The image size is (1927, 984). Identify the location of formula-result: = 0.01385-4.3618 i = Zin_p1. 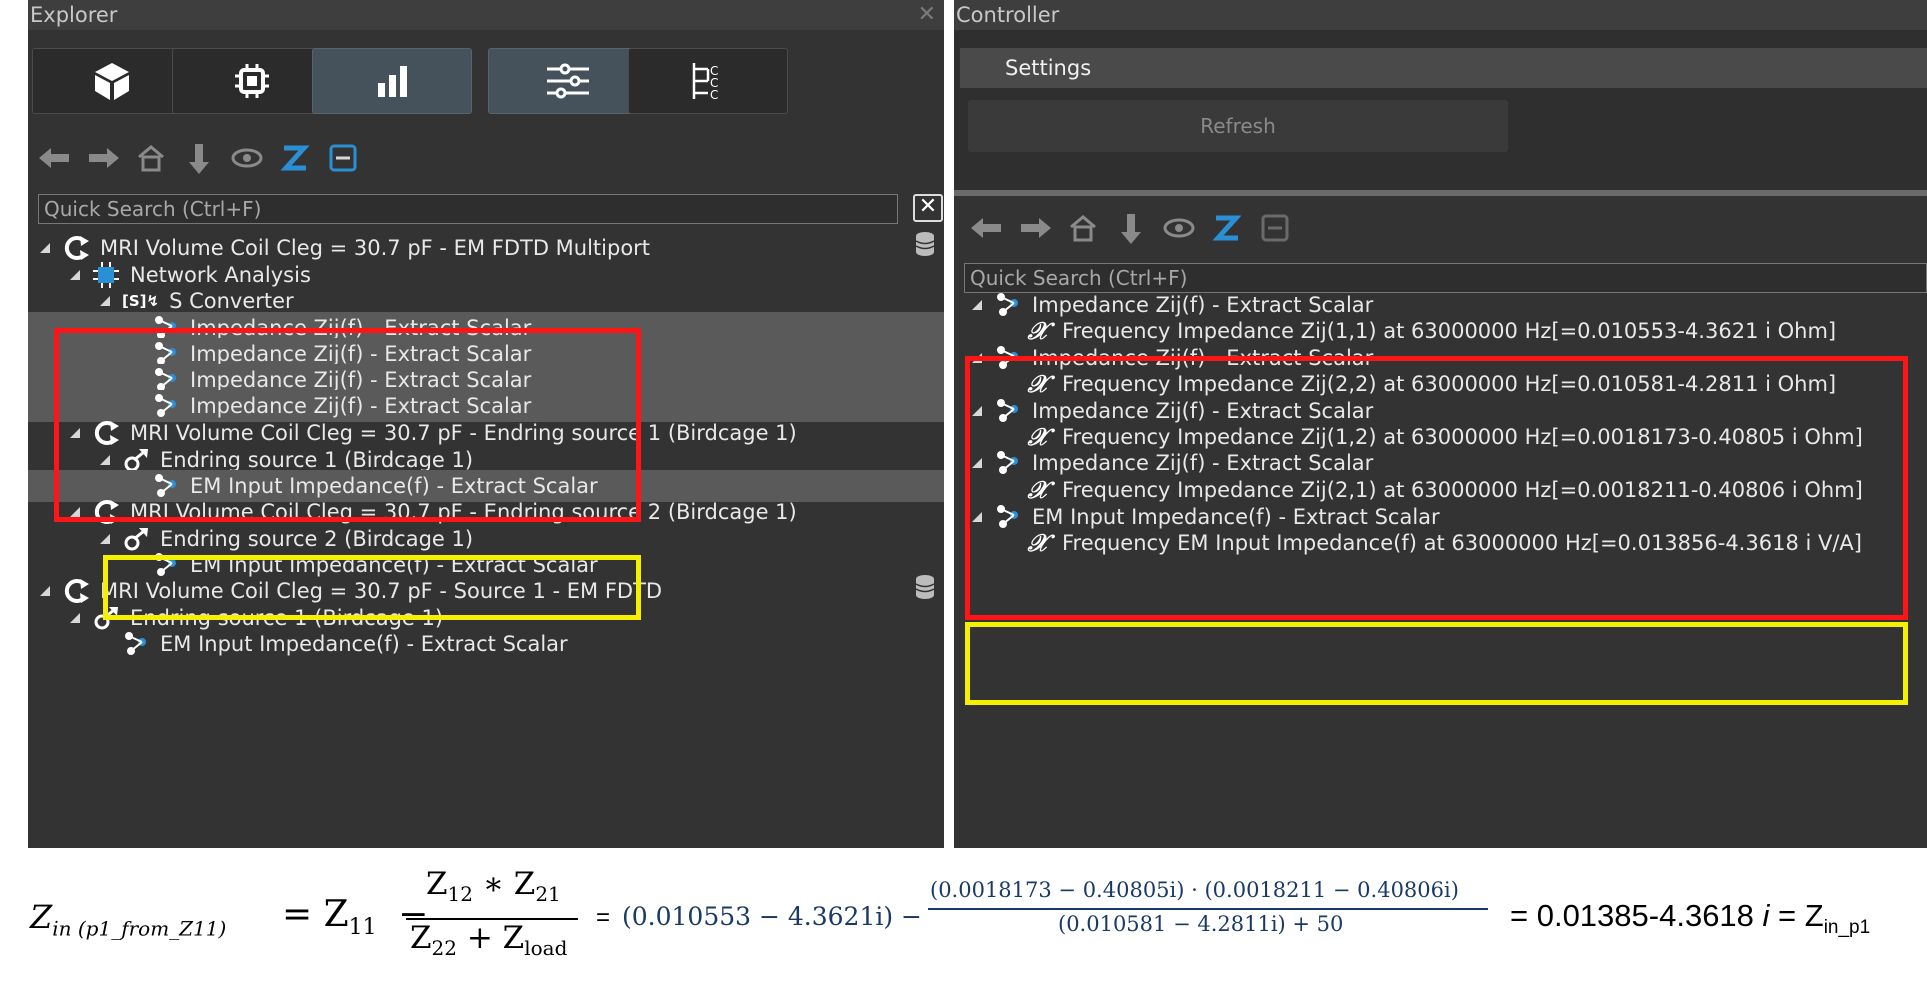
(1690, 918).